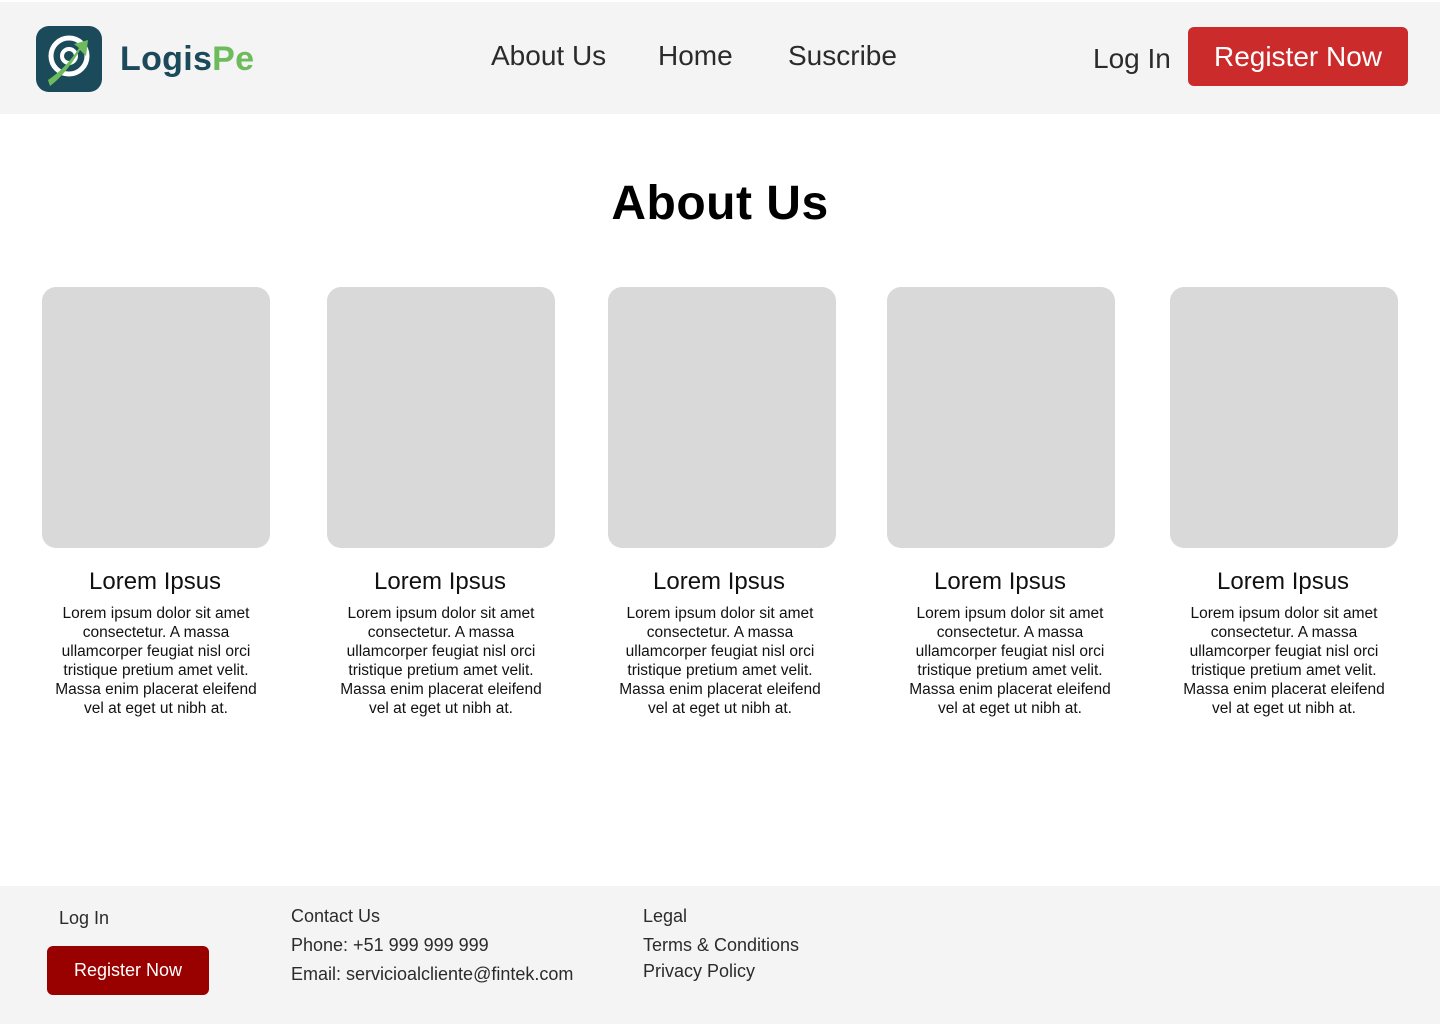 This screenshot has width=1440, height=1024. Describe the element at coordinates (233, 58) in the screenshot. I see `logo-text-pe: Pe` at that location.